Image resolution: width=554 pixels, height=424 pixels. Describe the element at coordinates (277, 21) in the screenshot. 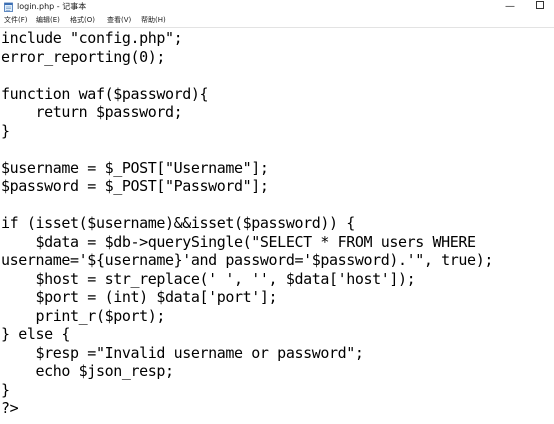

I see `menu-bar: 文件(F) 编辑(E) 格式(O) 查看(V) 帮助(H)` at that location.